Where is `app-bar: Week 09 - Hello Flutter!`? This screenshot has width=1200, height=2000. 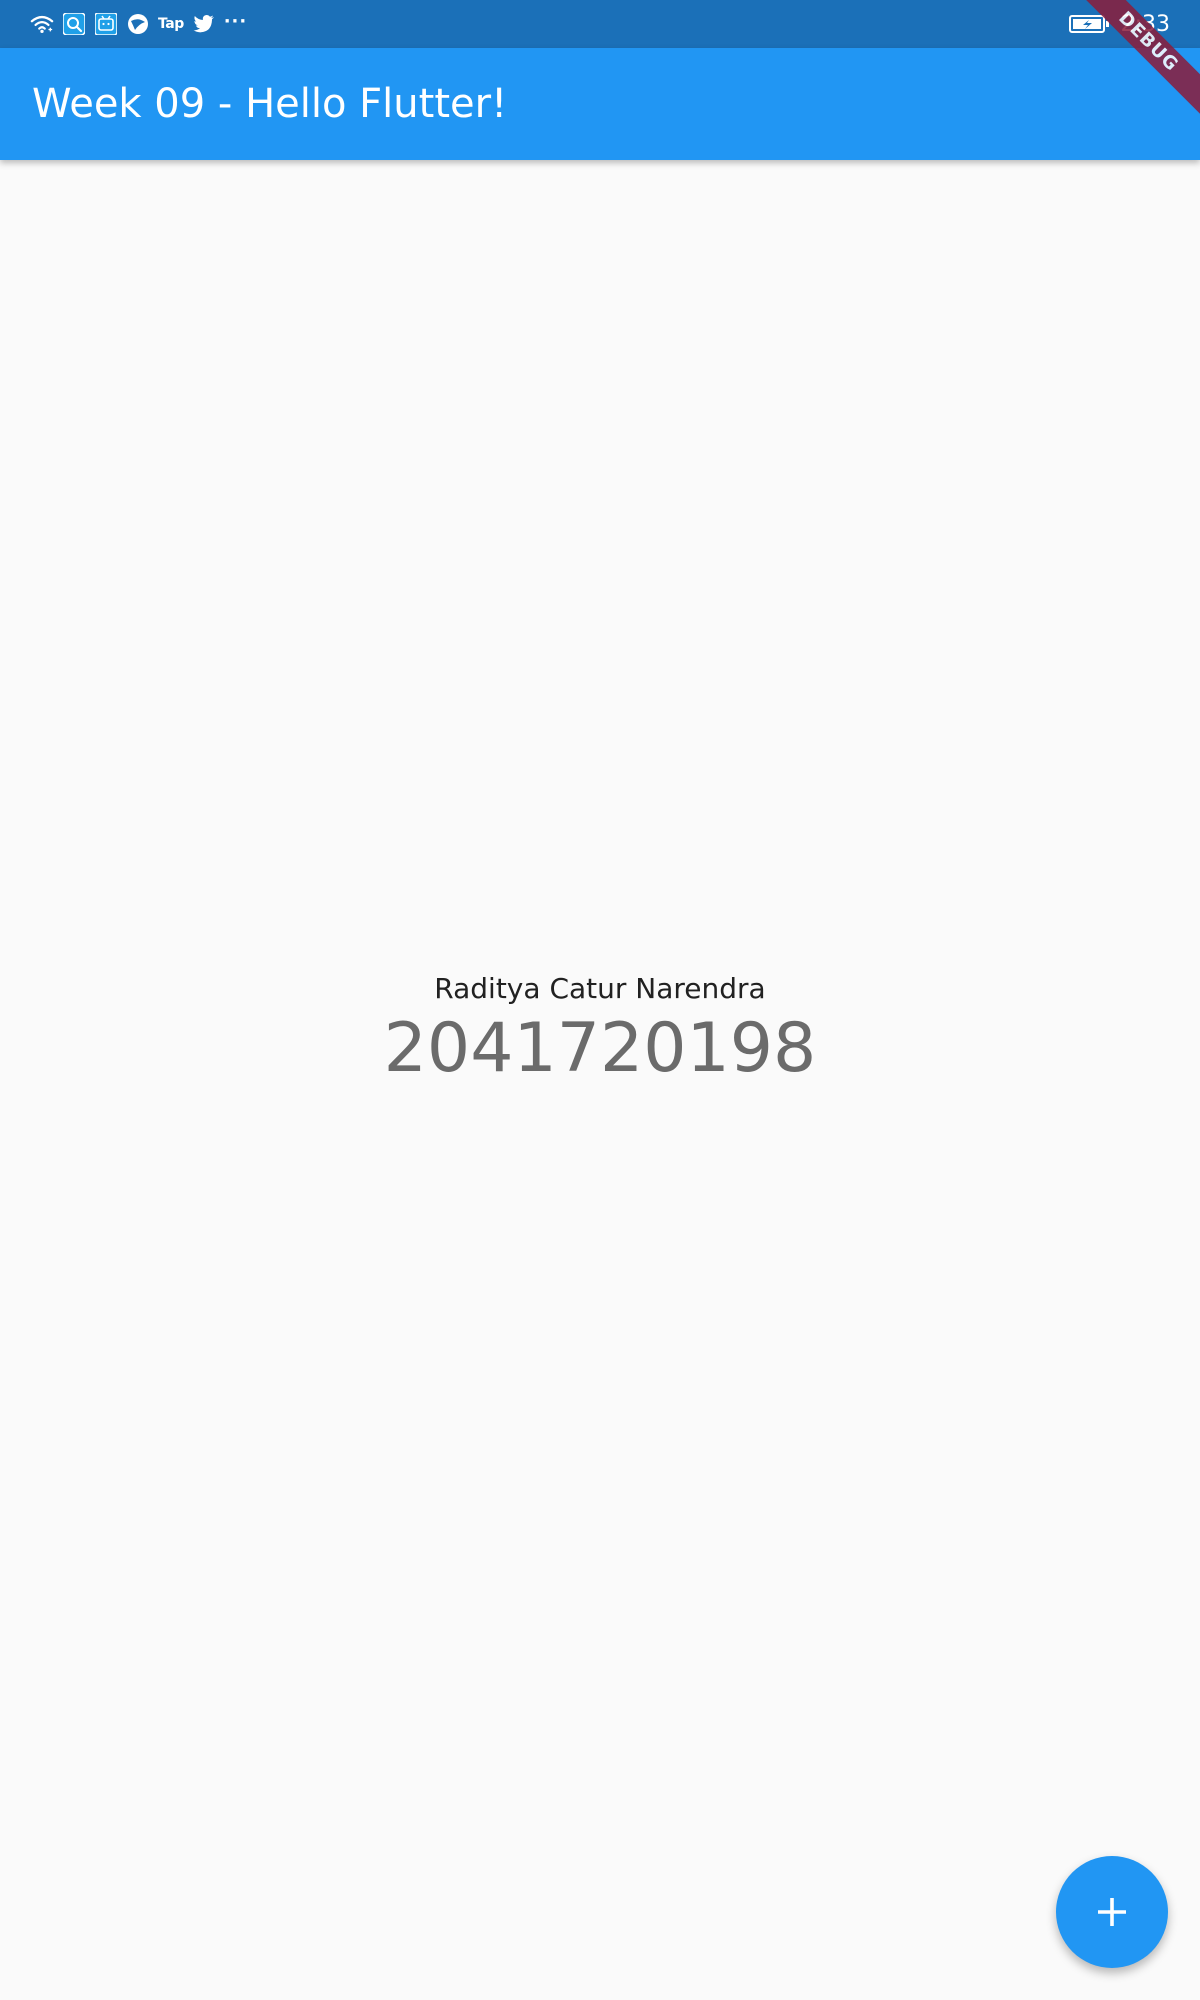 app-bar: Week 09 - Hello Flutter! is located at coordinates (600, 104).